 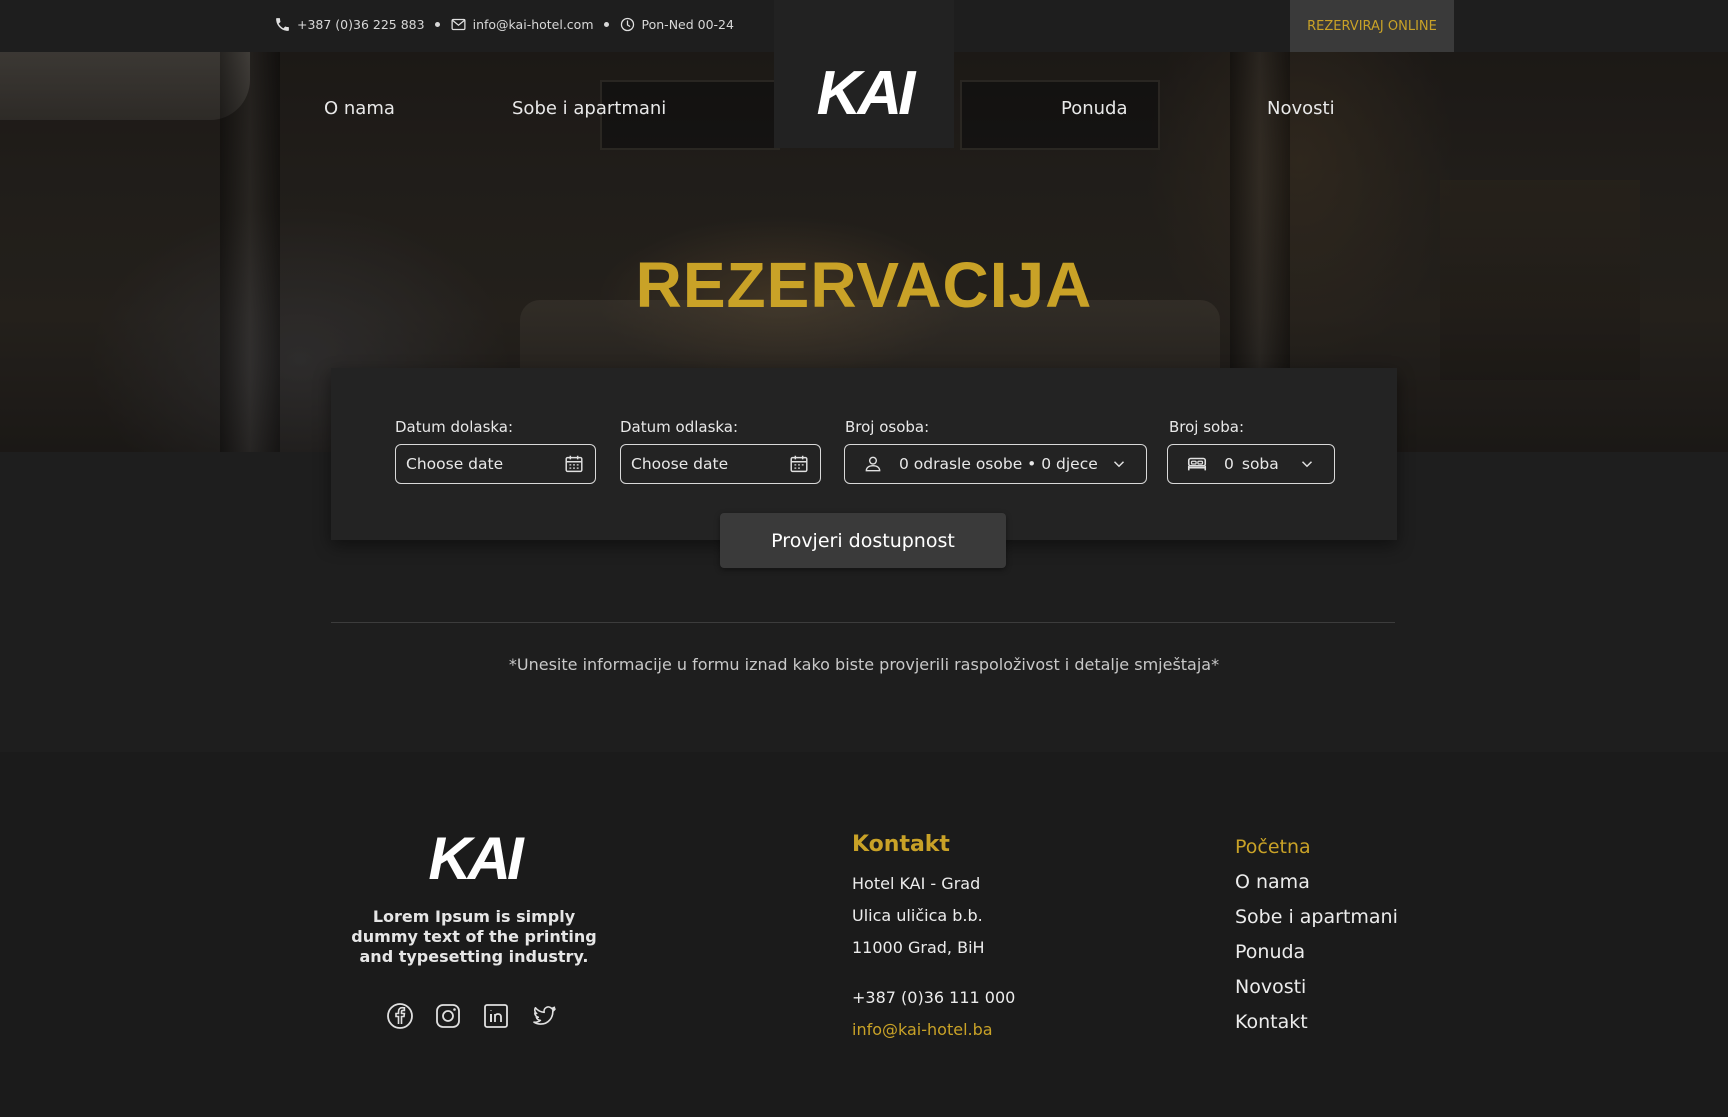 I want to click on check-availability-button: Provjeri dostupnost, so click(x=863, y=540).